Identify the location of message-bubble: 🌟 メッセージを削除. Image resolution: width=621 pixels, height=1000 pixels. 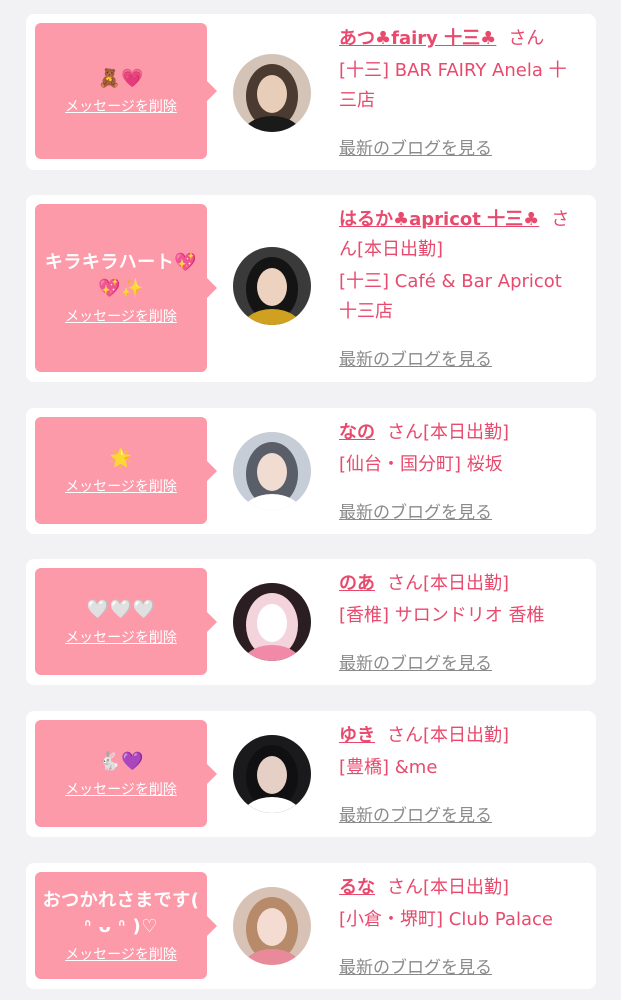
(126, 470).